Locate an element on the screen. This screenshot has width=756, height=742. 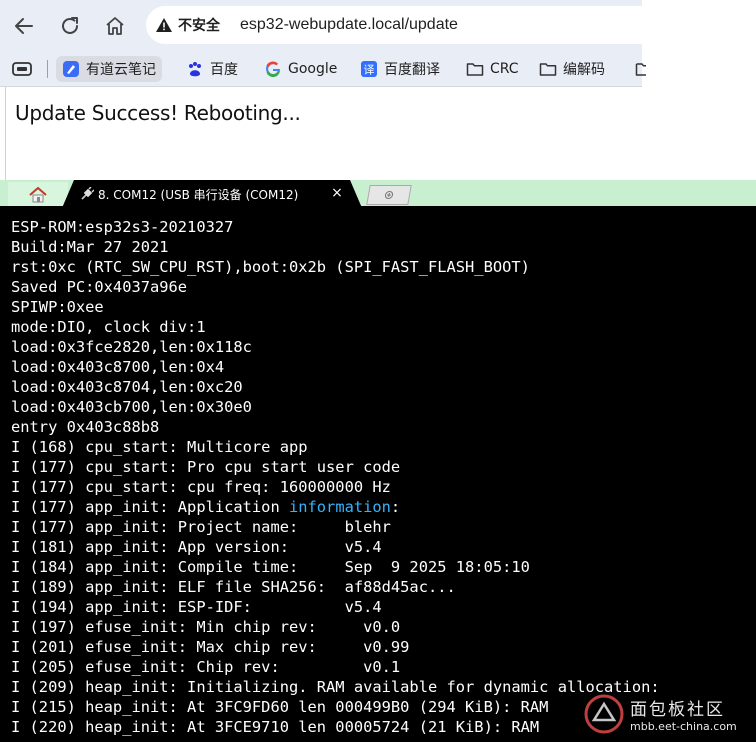
reload-button is located at coordinates (70, 26).